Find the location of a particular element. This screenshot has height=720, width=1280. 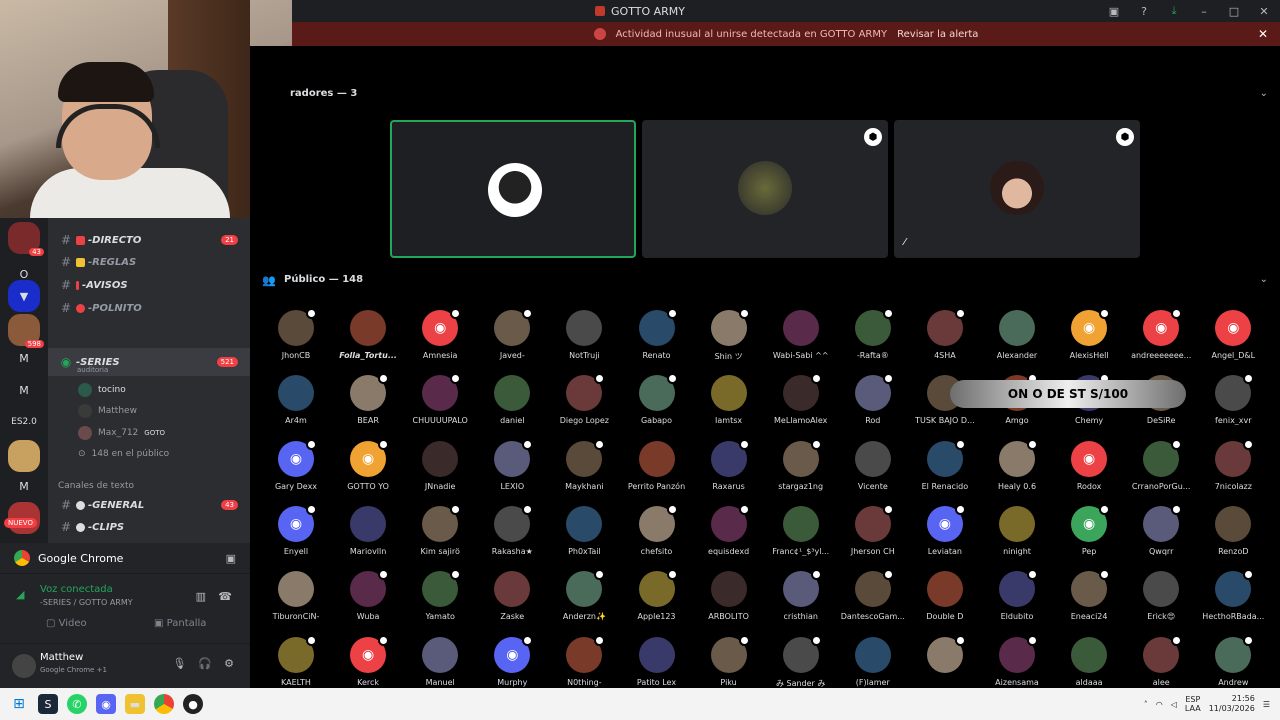

audience-member: JhonCB is located at coordinates (296, 339).